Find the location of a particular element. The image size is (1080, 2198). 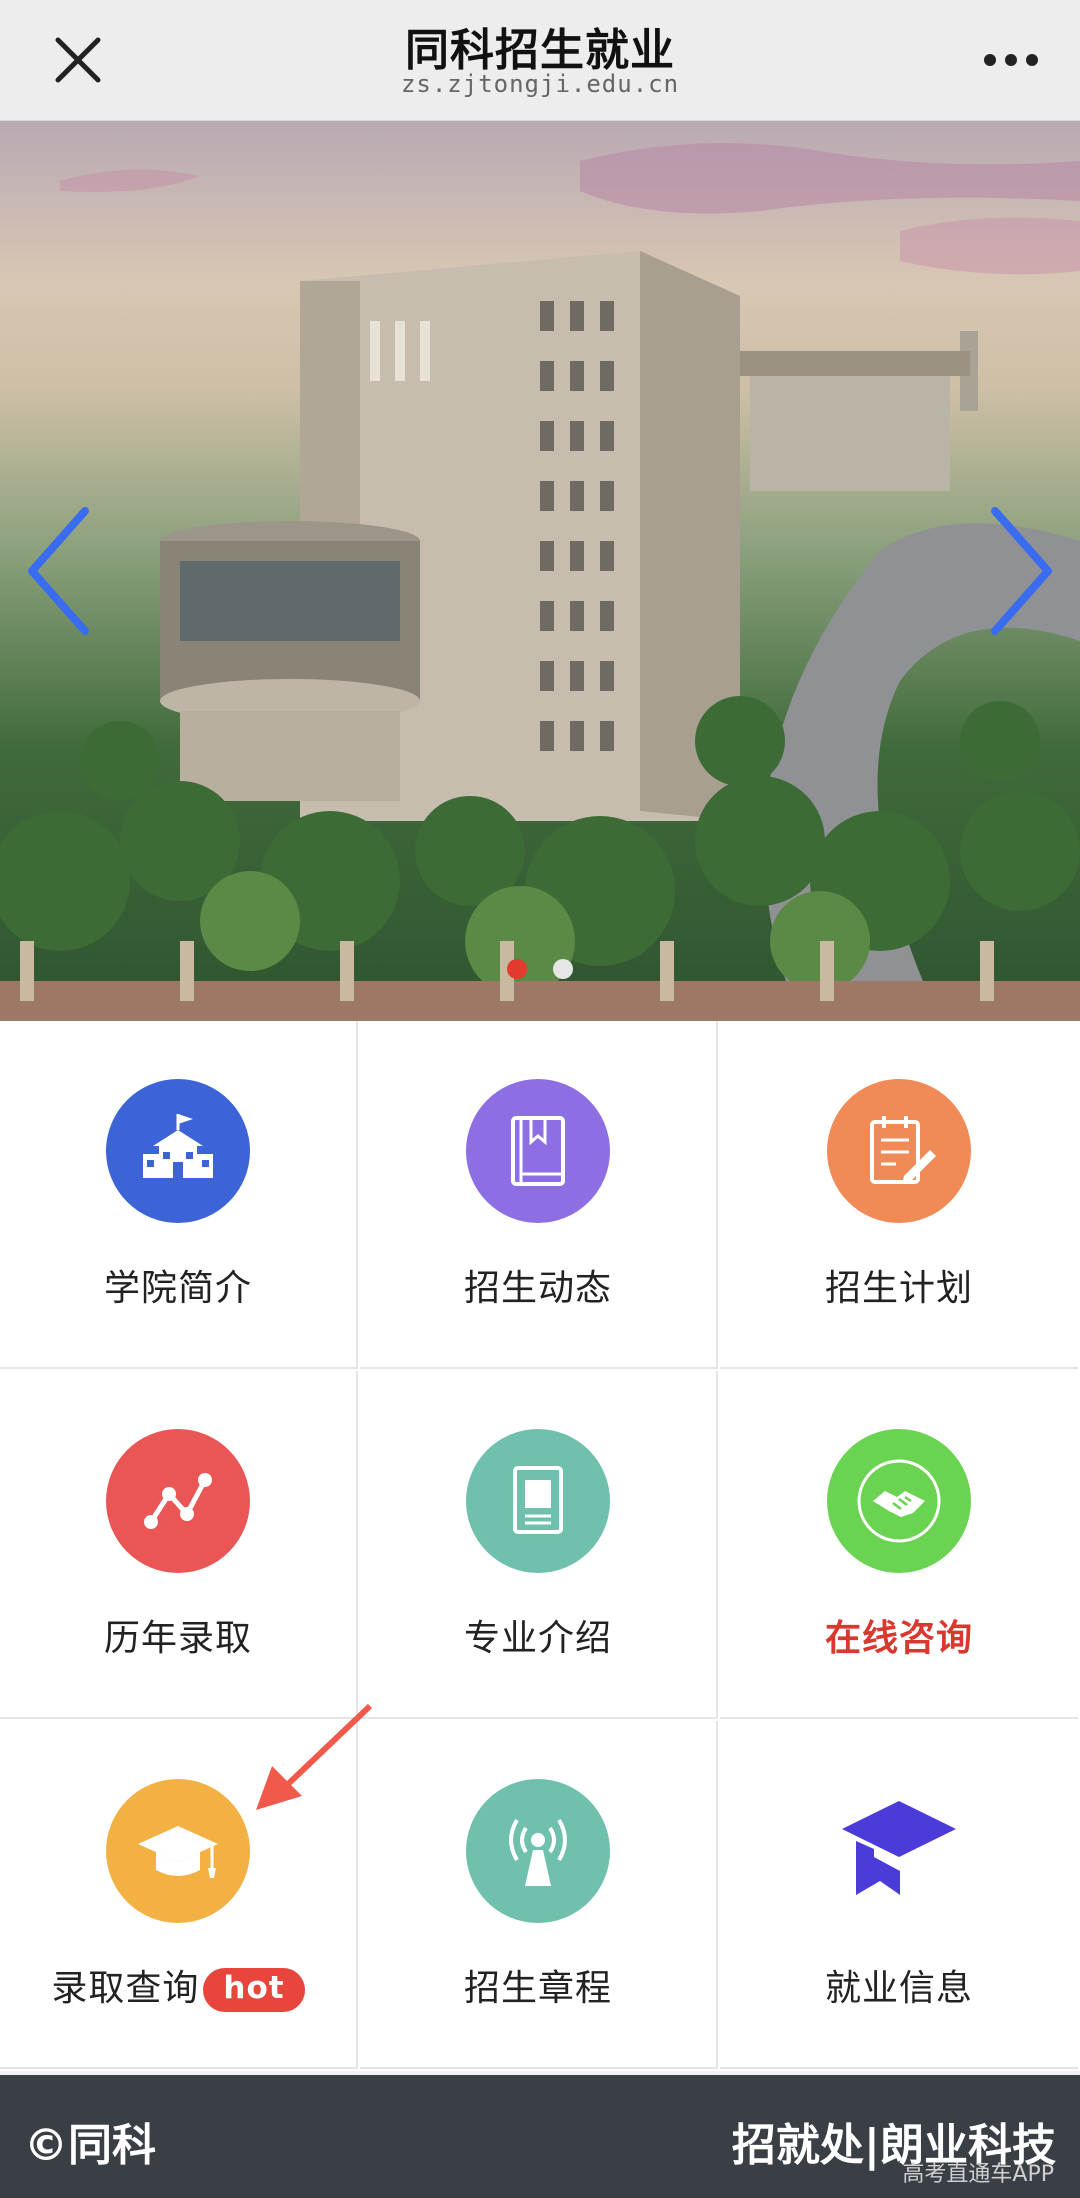

menu-item-label: 录取查询 is located at coordinates (125, 1988).